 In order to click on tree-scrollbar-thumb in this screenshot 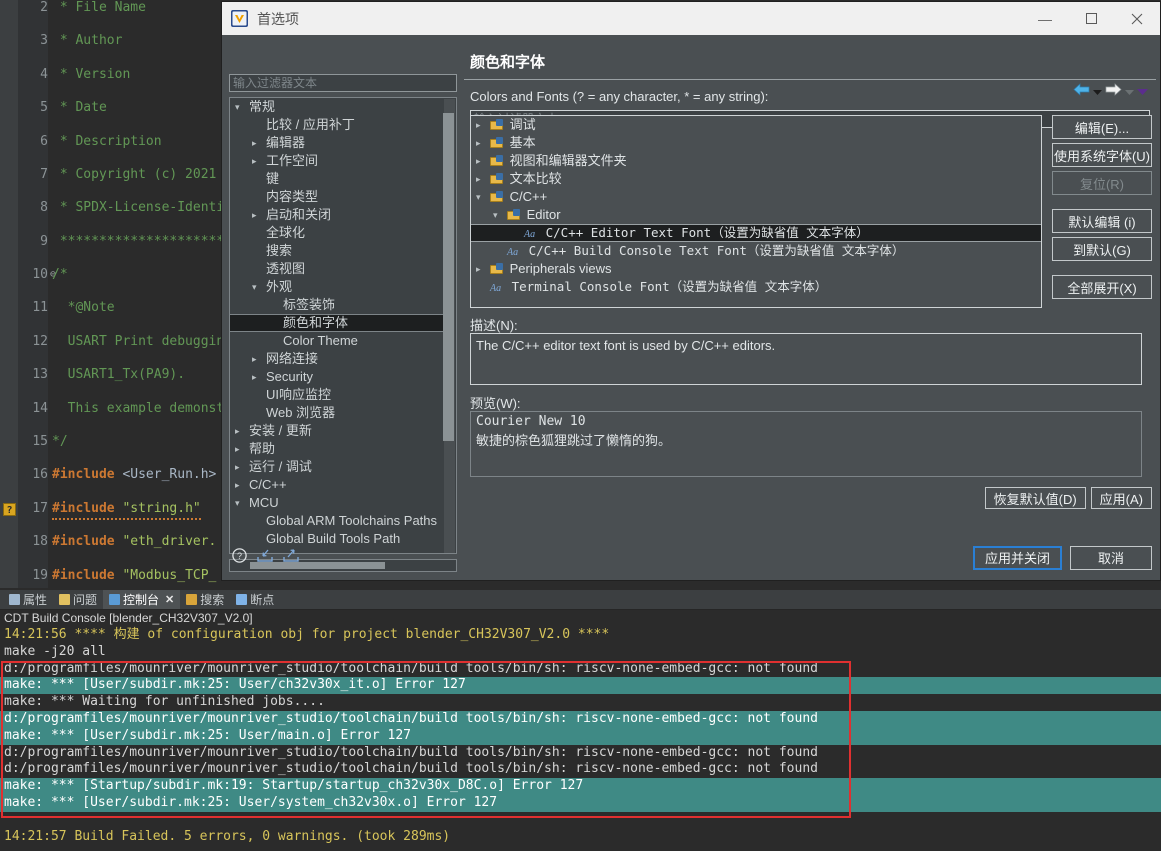, I will do `click(448, 277)`.